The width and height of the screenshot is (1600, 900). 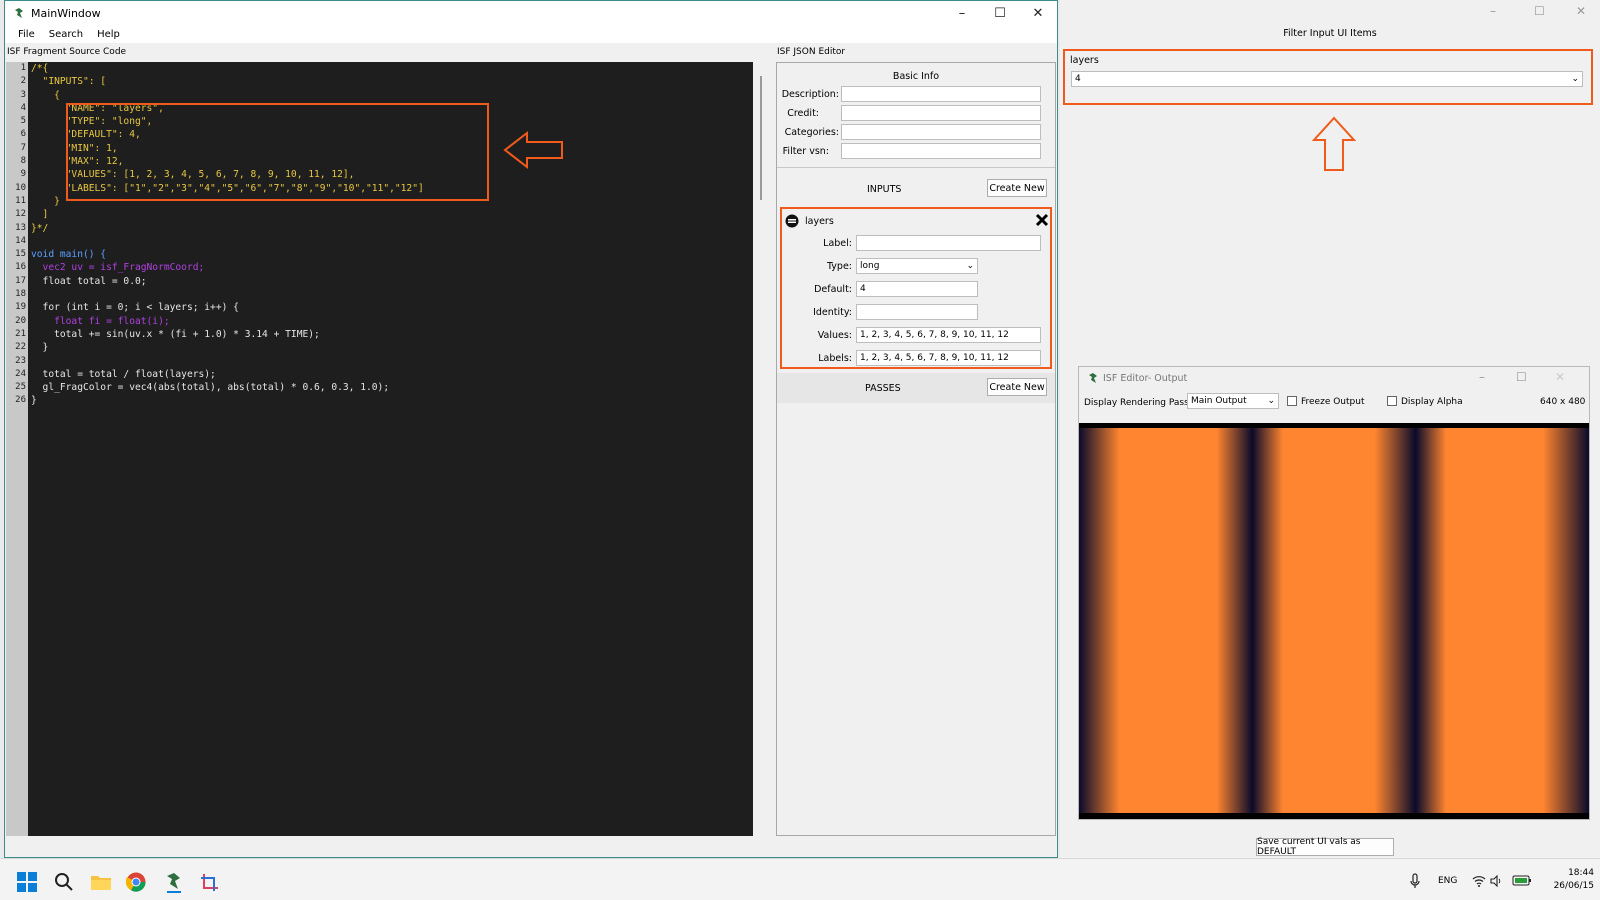 I want to click on search-icon, so click(x=64, y=882).